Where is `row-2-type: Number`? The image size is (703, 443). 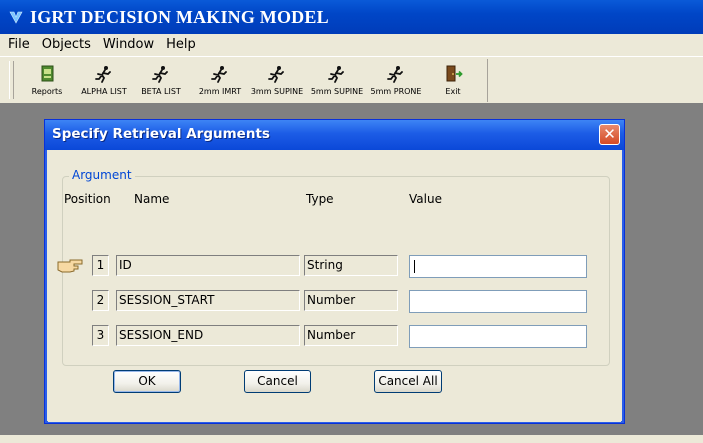 row-2-type: Number is located at coordinates (351, 300).